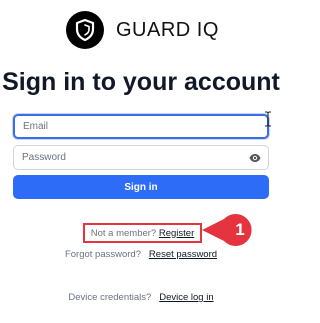  I want to click on page-title: Sign in to your account, so click(141, 82).